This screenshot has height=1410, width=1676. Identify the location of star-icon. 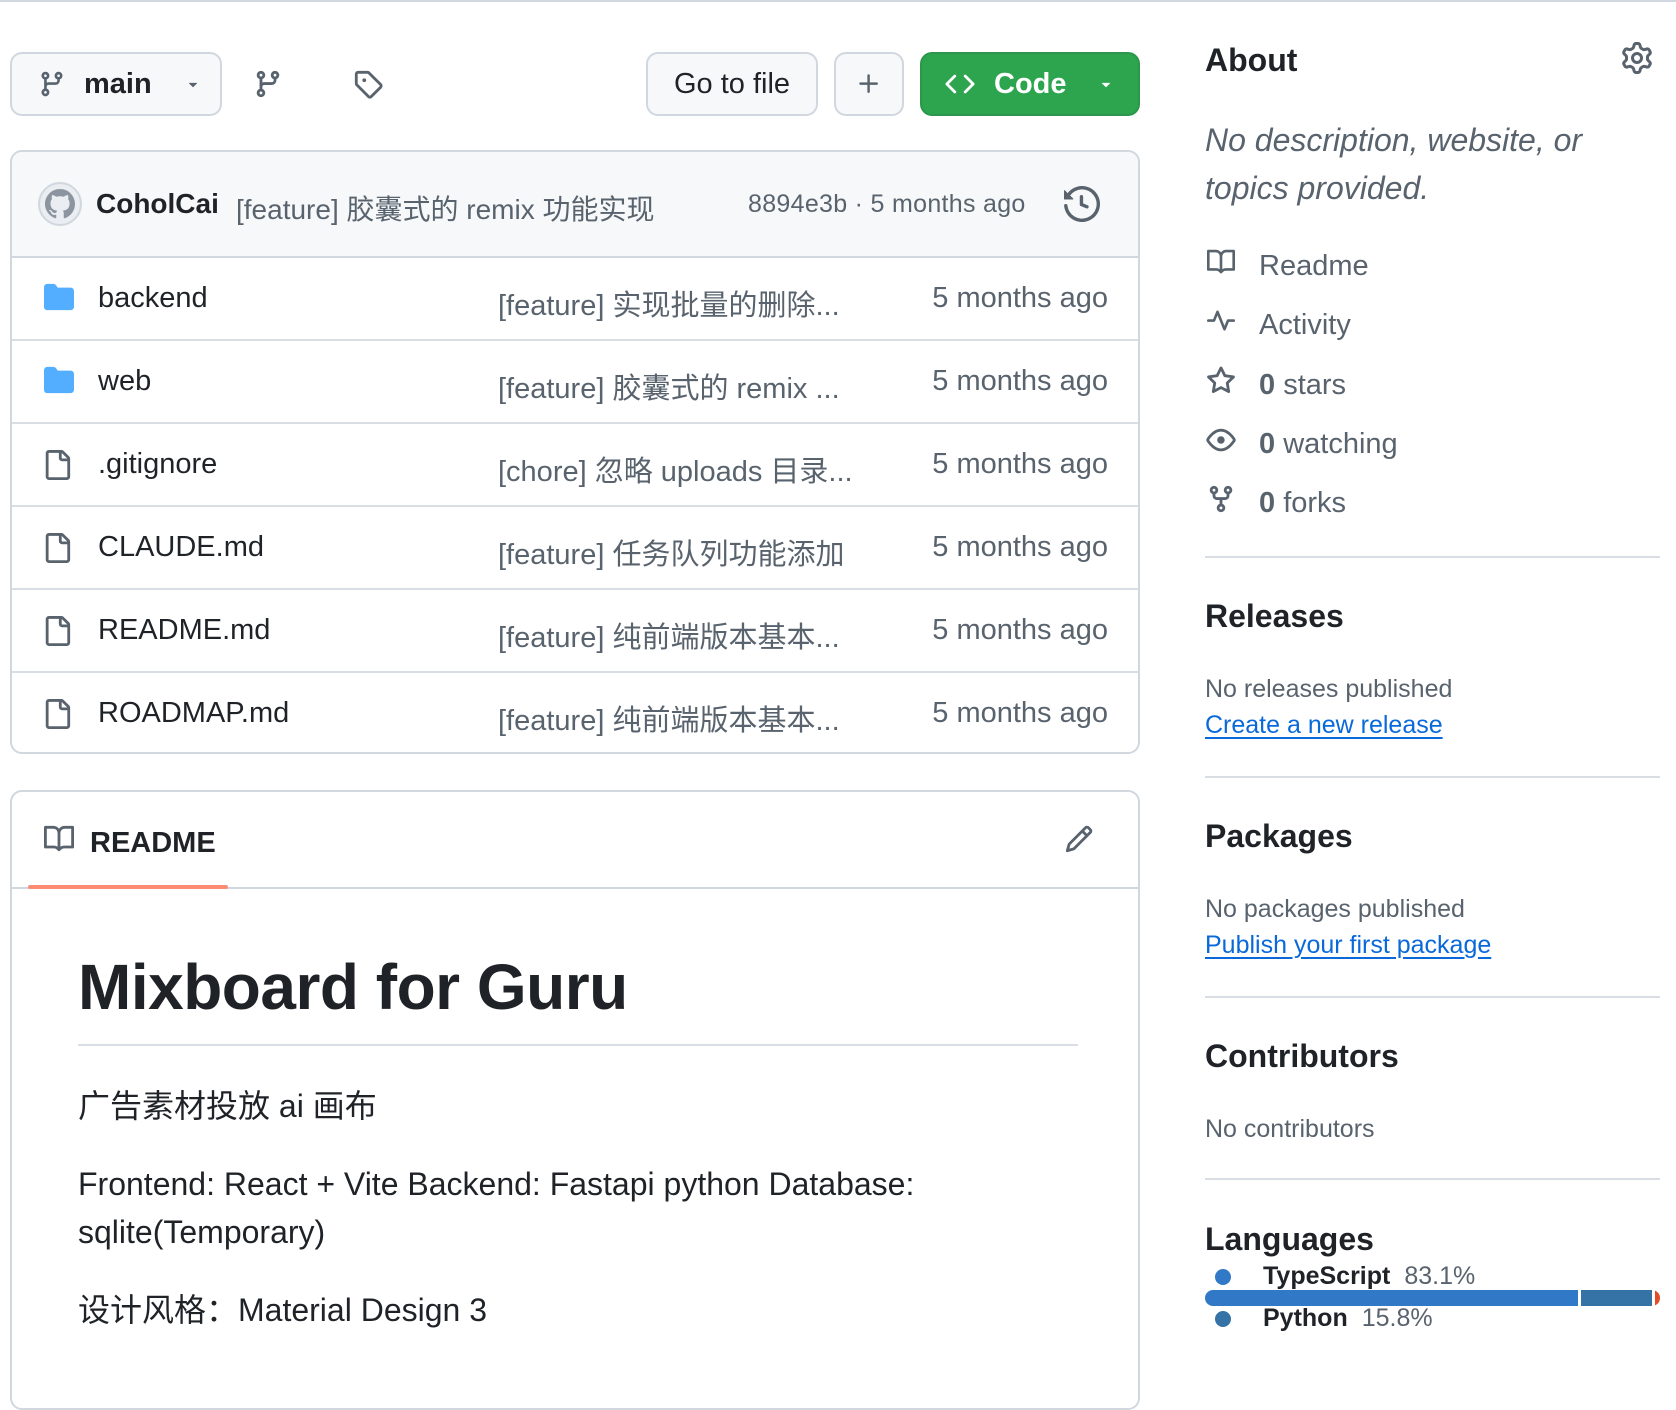
(1221, 385).